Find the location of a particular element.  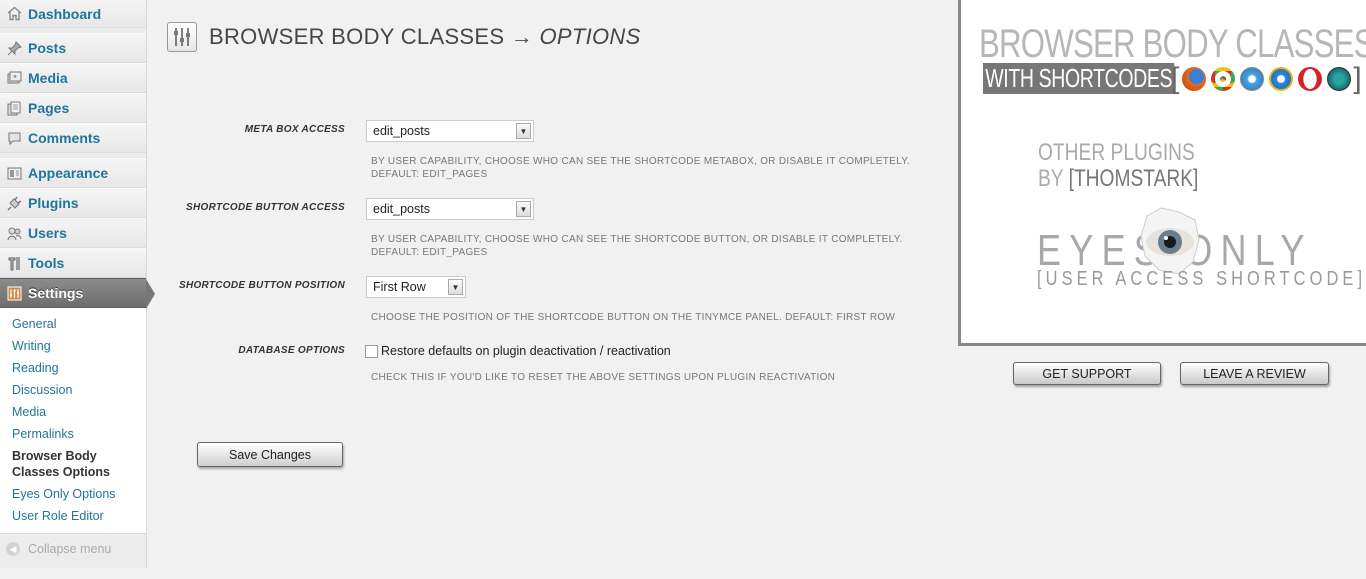

menu-item-appearance: Appearance is located at coordinates (73, 173).